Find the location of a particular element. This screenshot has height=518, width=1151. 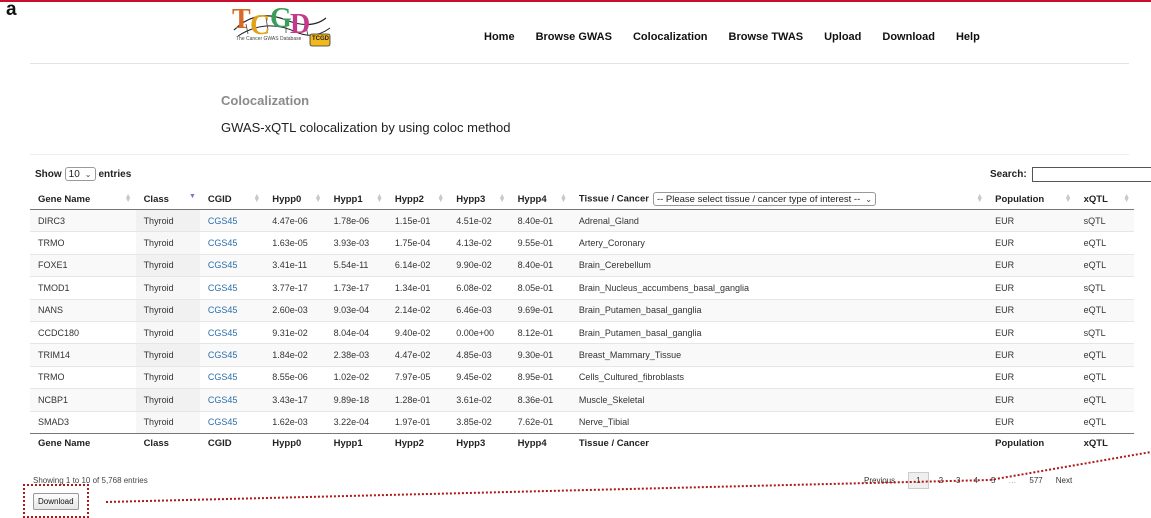

annotation-line-right is located at coordinates (1070, 466).